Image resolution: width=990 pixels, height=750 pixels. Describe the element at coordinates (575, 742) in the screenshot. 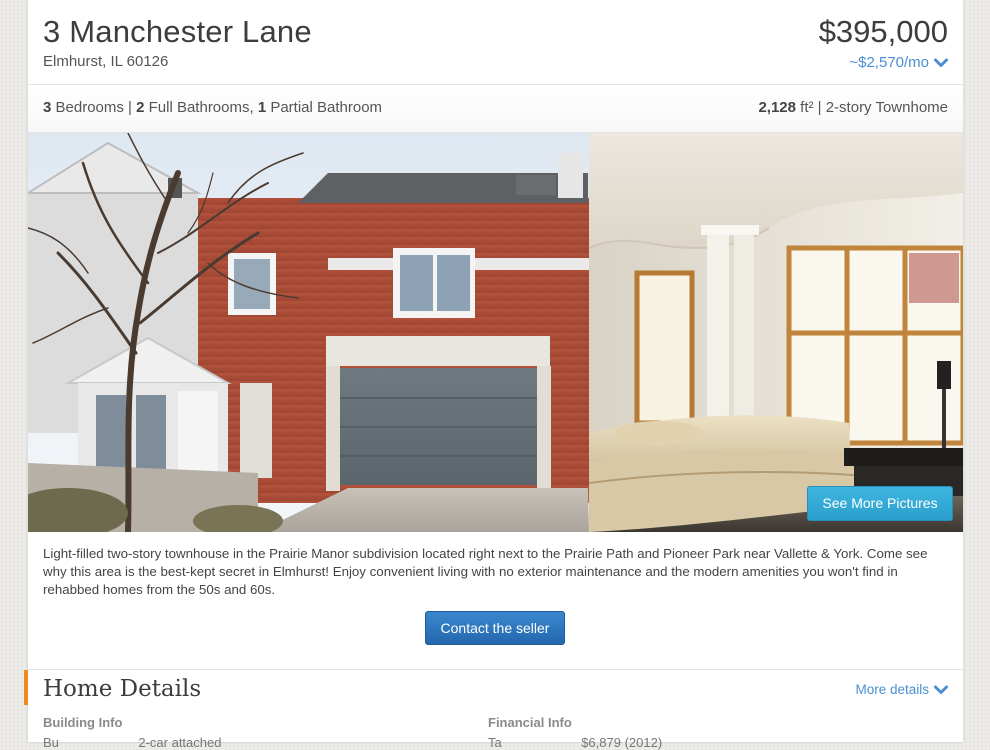

I see `financial-info-row: Ta $6,879 (2012)` at that location.